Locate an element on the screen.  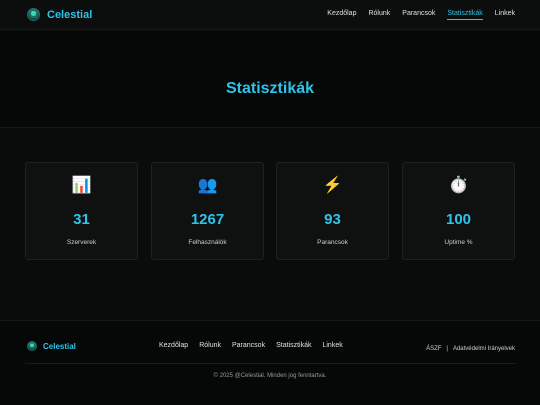
footer-brand: Celestial is located at coordinates (51, 346).